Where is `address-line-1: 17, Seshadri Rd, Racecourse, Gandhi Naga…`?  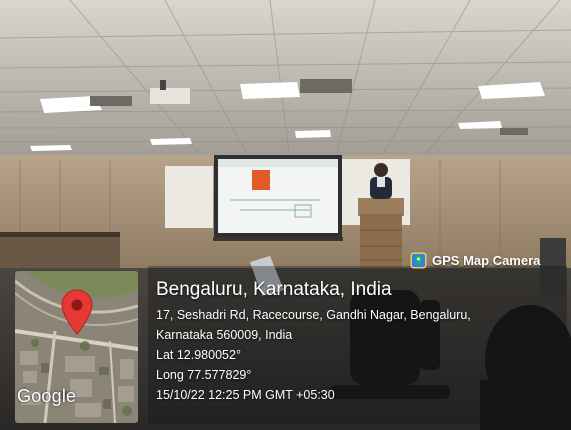
address-line-1: 17, Seshadri Rd, Racecourse, Gandhi Naga… is located at coordinates (313, 315).